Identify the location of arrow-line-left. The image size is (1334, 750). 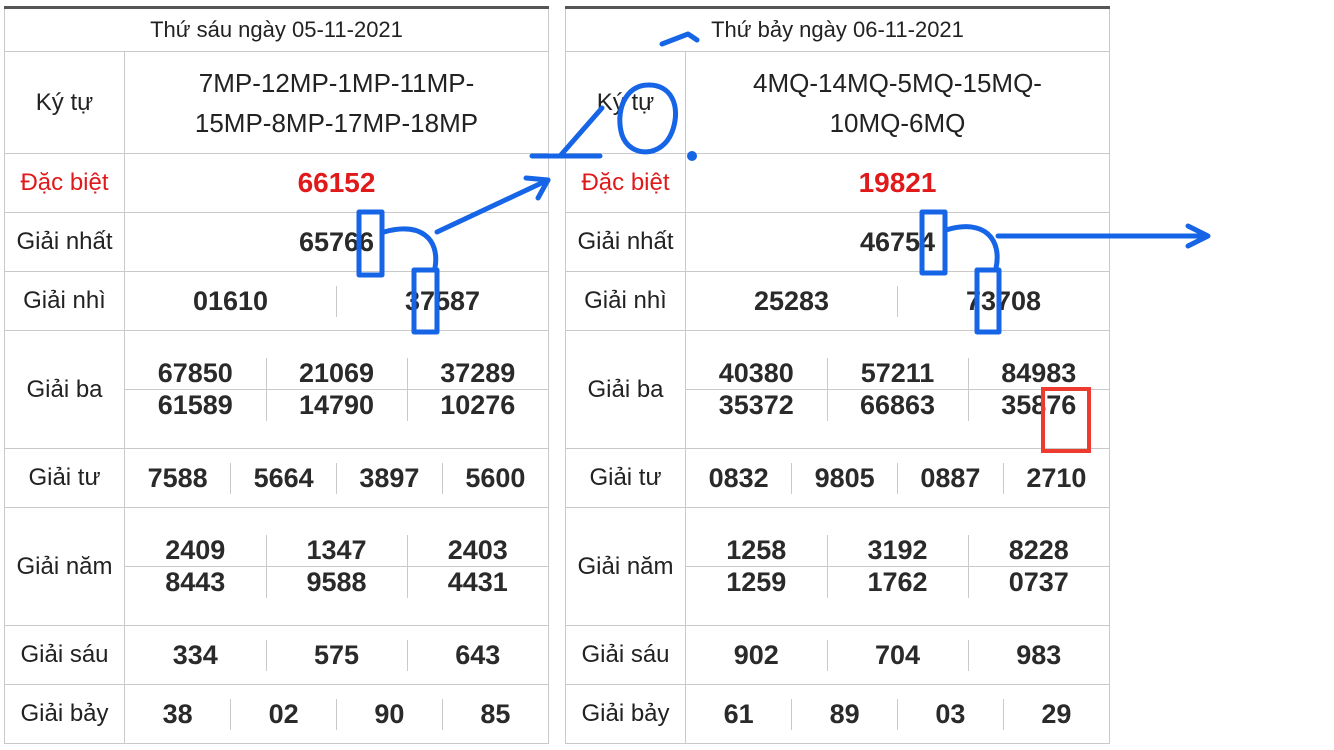
(492, 206).